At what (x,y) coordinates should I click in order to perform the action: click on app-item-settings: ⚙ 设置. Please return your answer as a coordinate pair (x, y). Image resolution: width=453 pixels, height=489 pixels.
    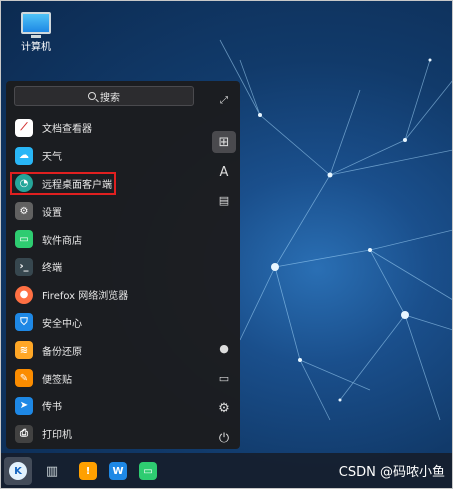
    Looking at the image, I should click on (105, 211).